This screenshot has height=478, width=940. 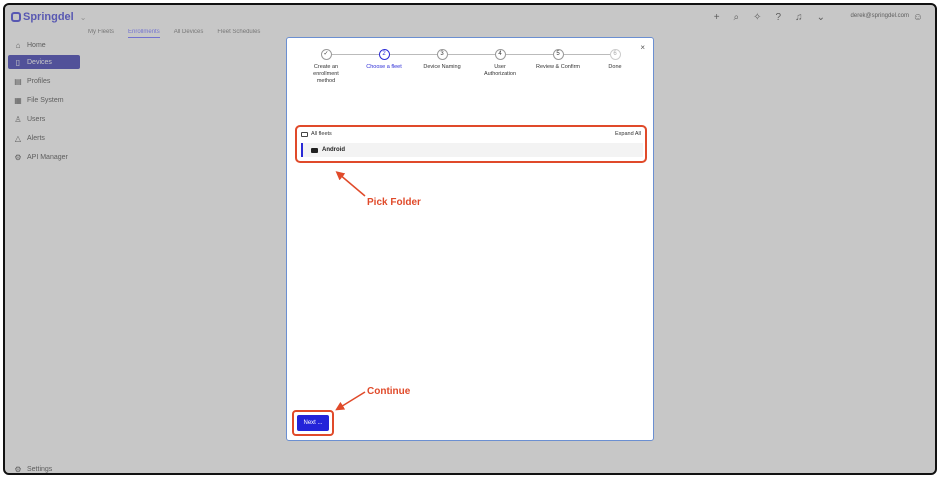 I want to click on sidebar-item-users: ♙ Users, so click(x=44, y=119).